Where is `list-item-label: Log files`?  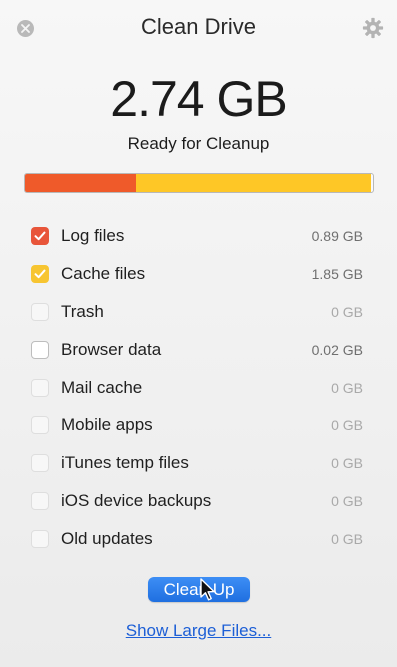
list-item-label: Log files is located at coordinates (93, 235).